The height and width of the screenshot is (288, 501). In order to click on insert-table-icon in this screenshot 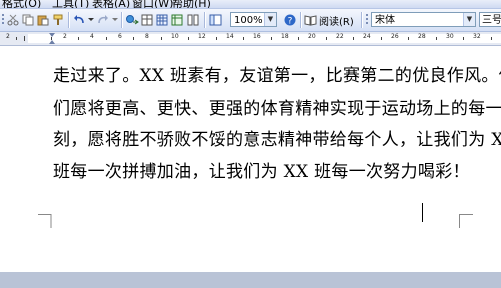, I will do `click(162, 20)`.